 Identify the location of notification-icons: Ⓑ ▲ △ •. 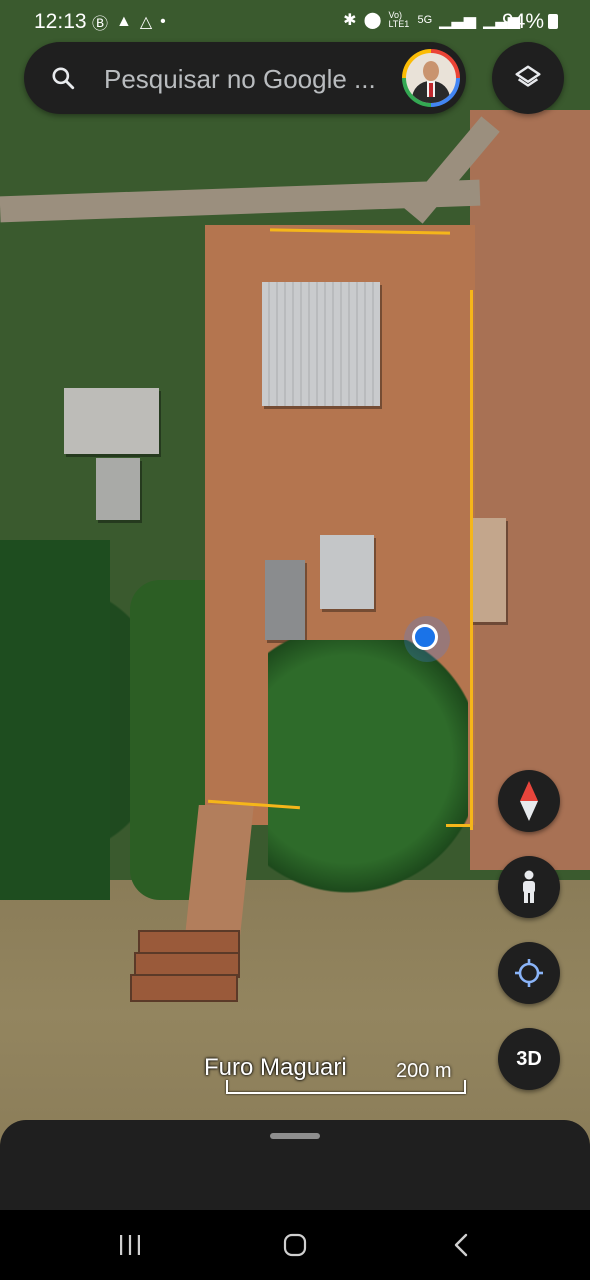
(129, 22).